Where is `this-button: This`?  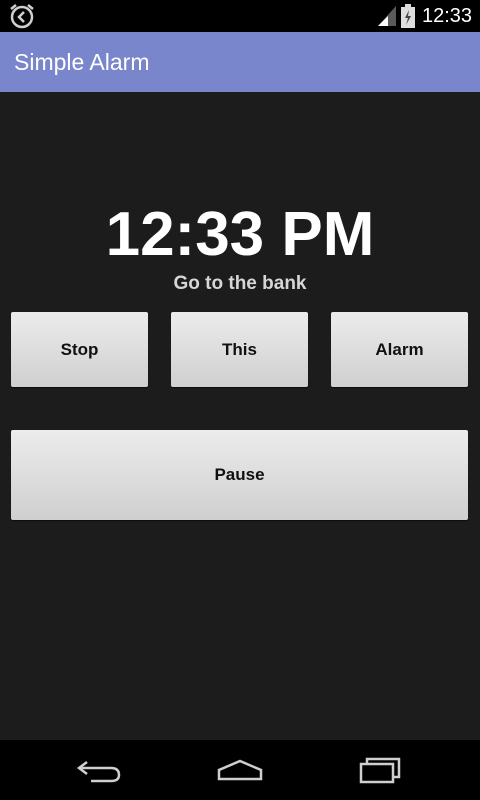
this-button: This is located at coordinates (239, 349).